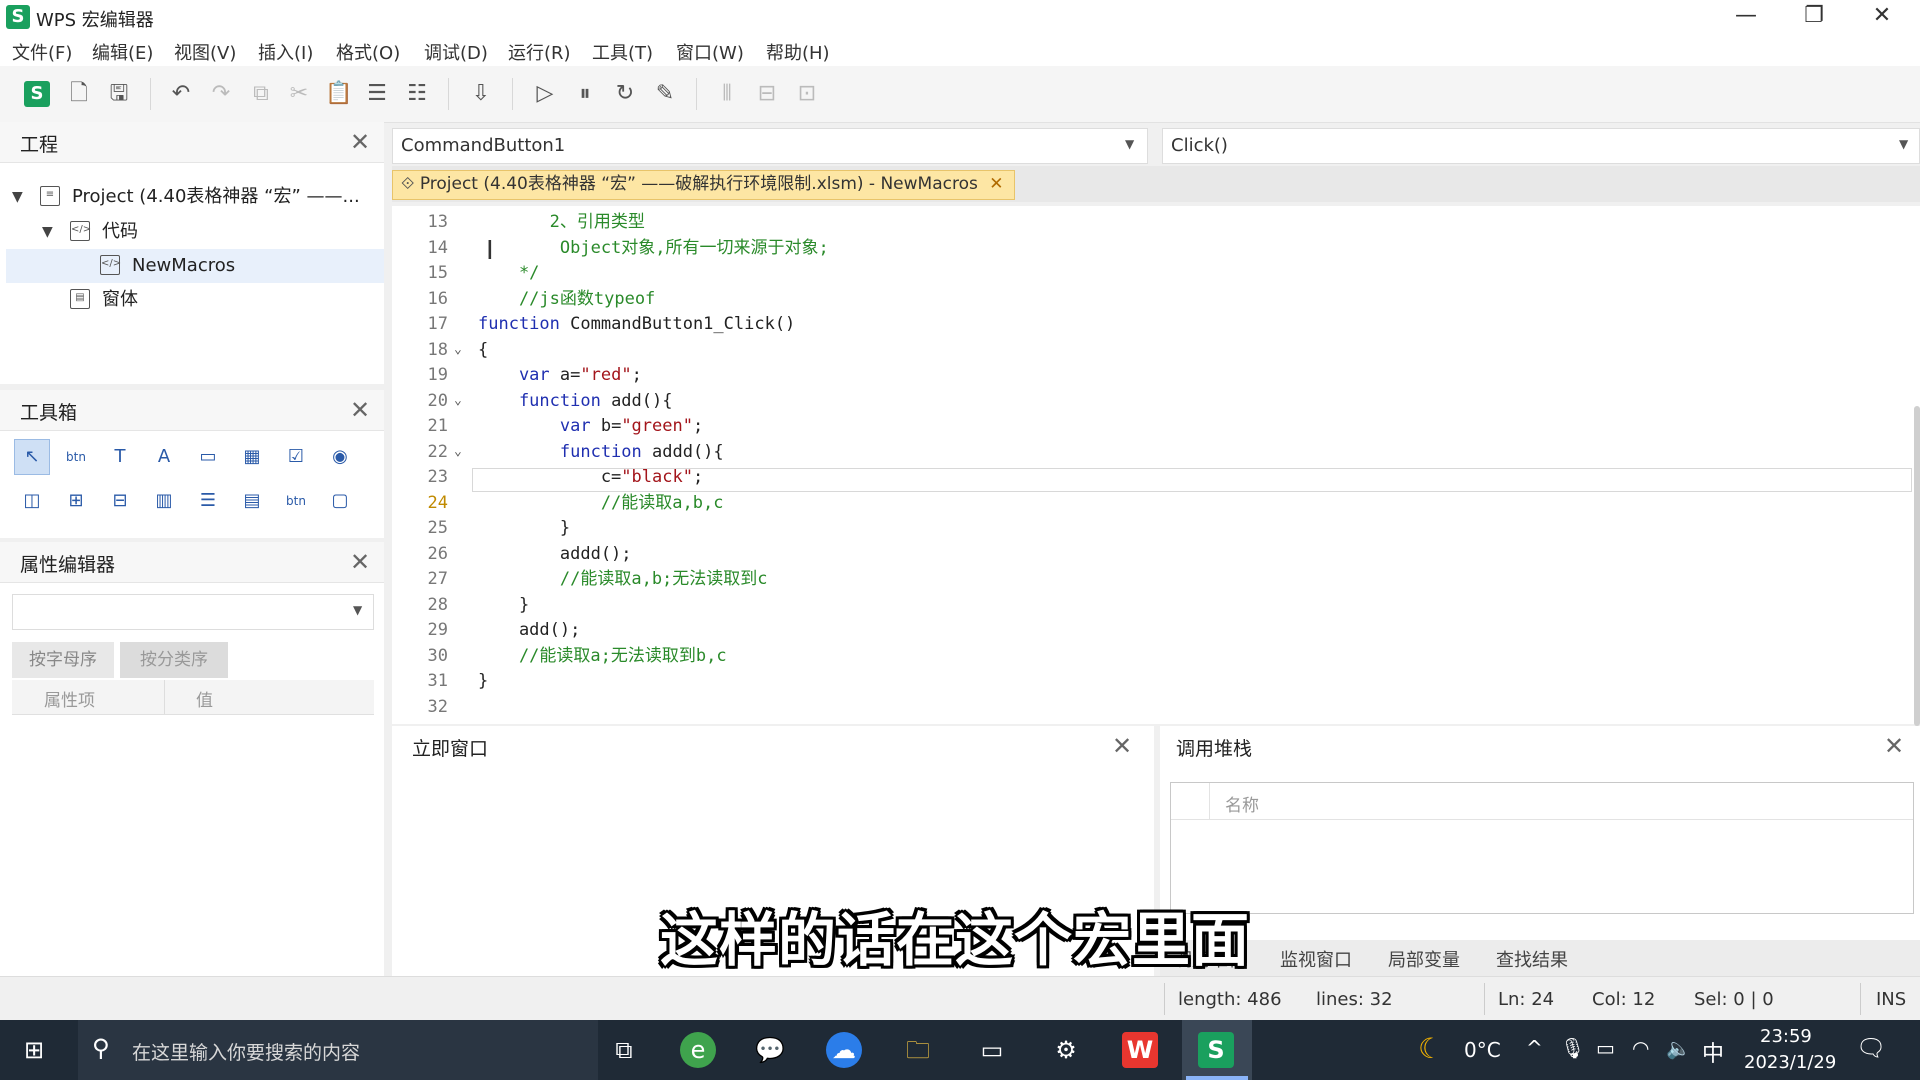 This screenshot has height=1080, width=1920. Describe the element at coordinates (1156, 477) in the screenshot. I see `code-line: 23 c="black";` at that location.